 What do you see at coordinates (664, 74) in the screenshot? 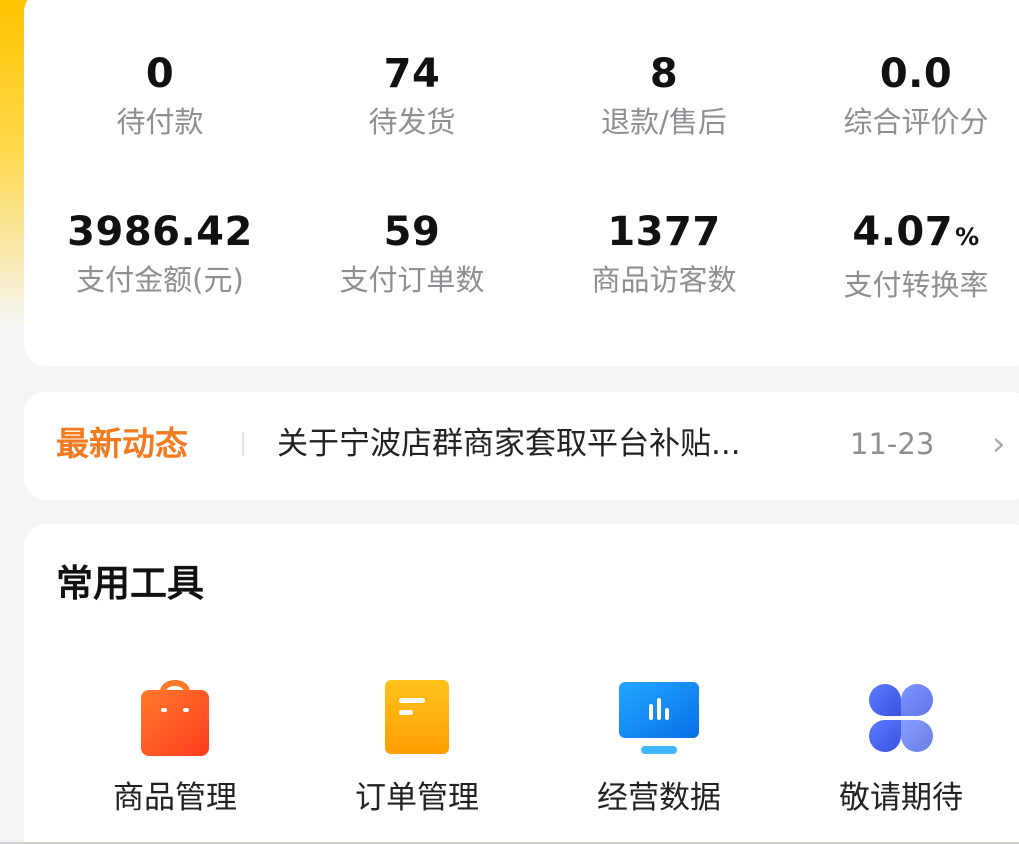
I see `stat-value: 8` at bounding box center [664, 74].